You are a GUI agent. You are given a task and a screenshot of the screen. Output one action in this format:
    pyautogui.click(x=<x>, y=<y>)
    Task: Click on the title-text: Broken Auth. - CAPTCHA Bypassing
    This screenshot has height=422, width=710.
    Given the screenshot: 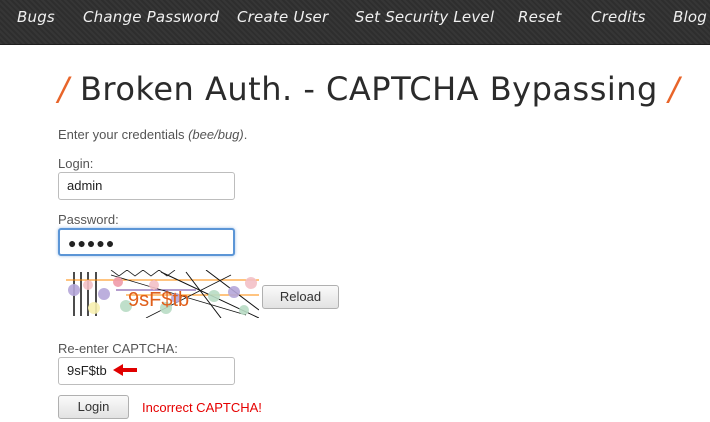 What is the action you would take?
    pyautogui.click(x=368, y=89)
    